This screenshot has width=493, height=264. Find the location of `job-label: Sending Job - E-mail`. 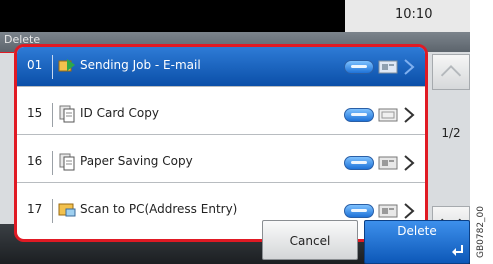

job-label: Sending Job - E-mail is located at coordinates (140, 65).